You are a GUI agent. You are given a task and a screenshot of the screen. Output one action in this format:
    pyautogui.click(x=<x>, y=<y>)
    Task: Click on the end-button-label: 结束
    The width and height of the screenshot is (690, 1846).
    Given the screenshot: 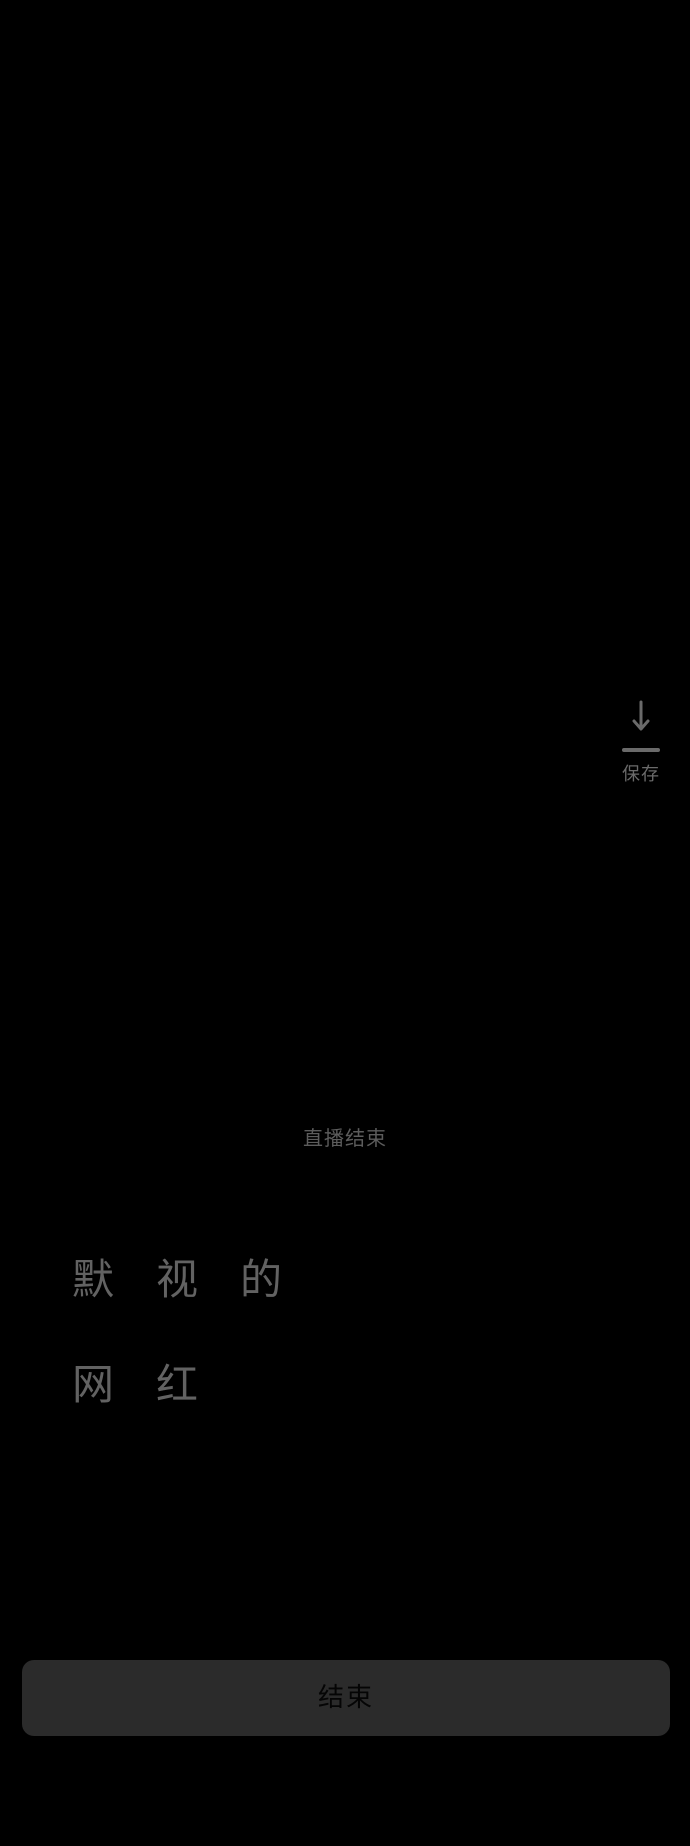 What is the action you would take?
    pyautogui.click(x=345, y=1698)
    